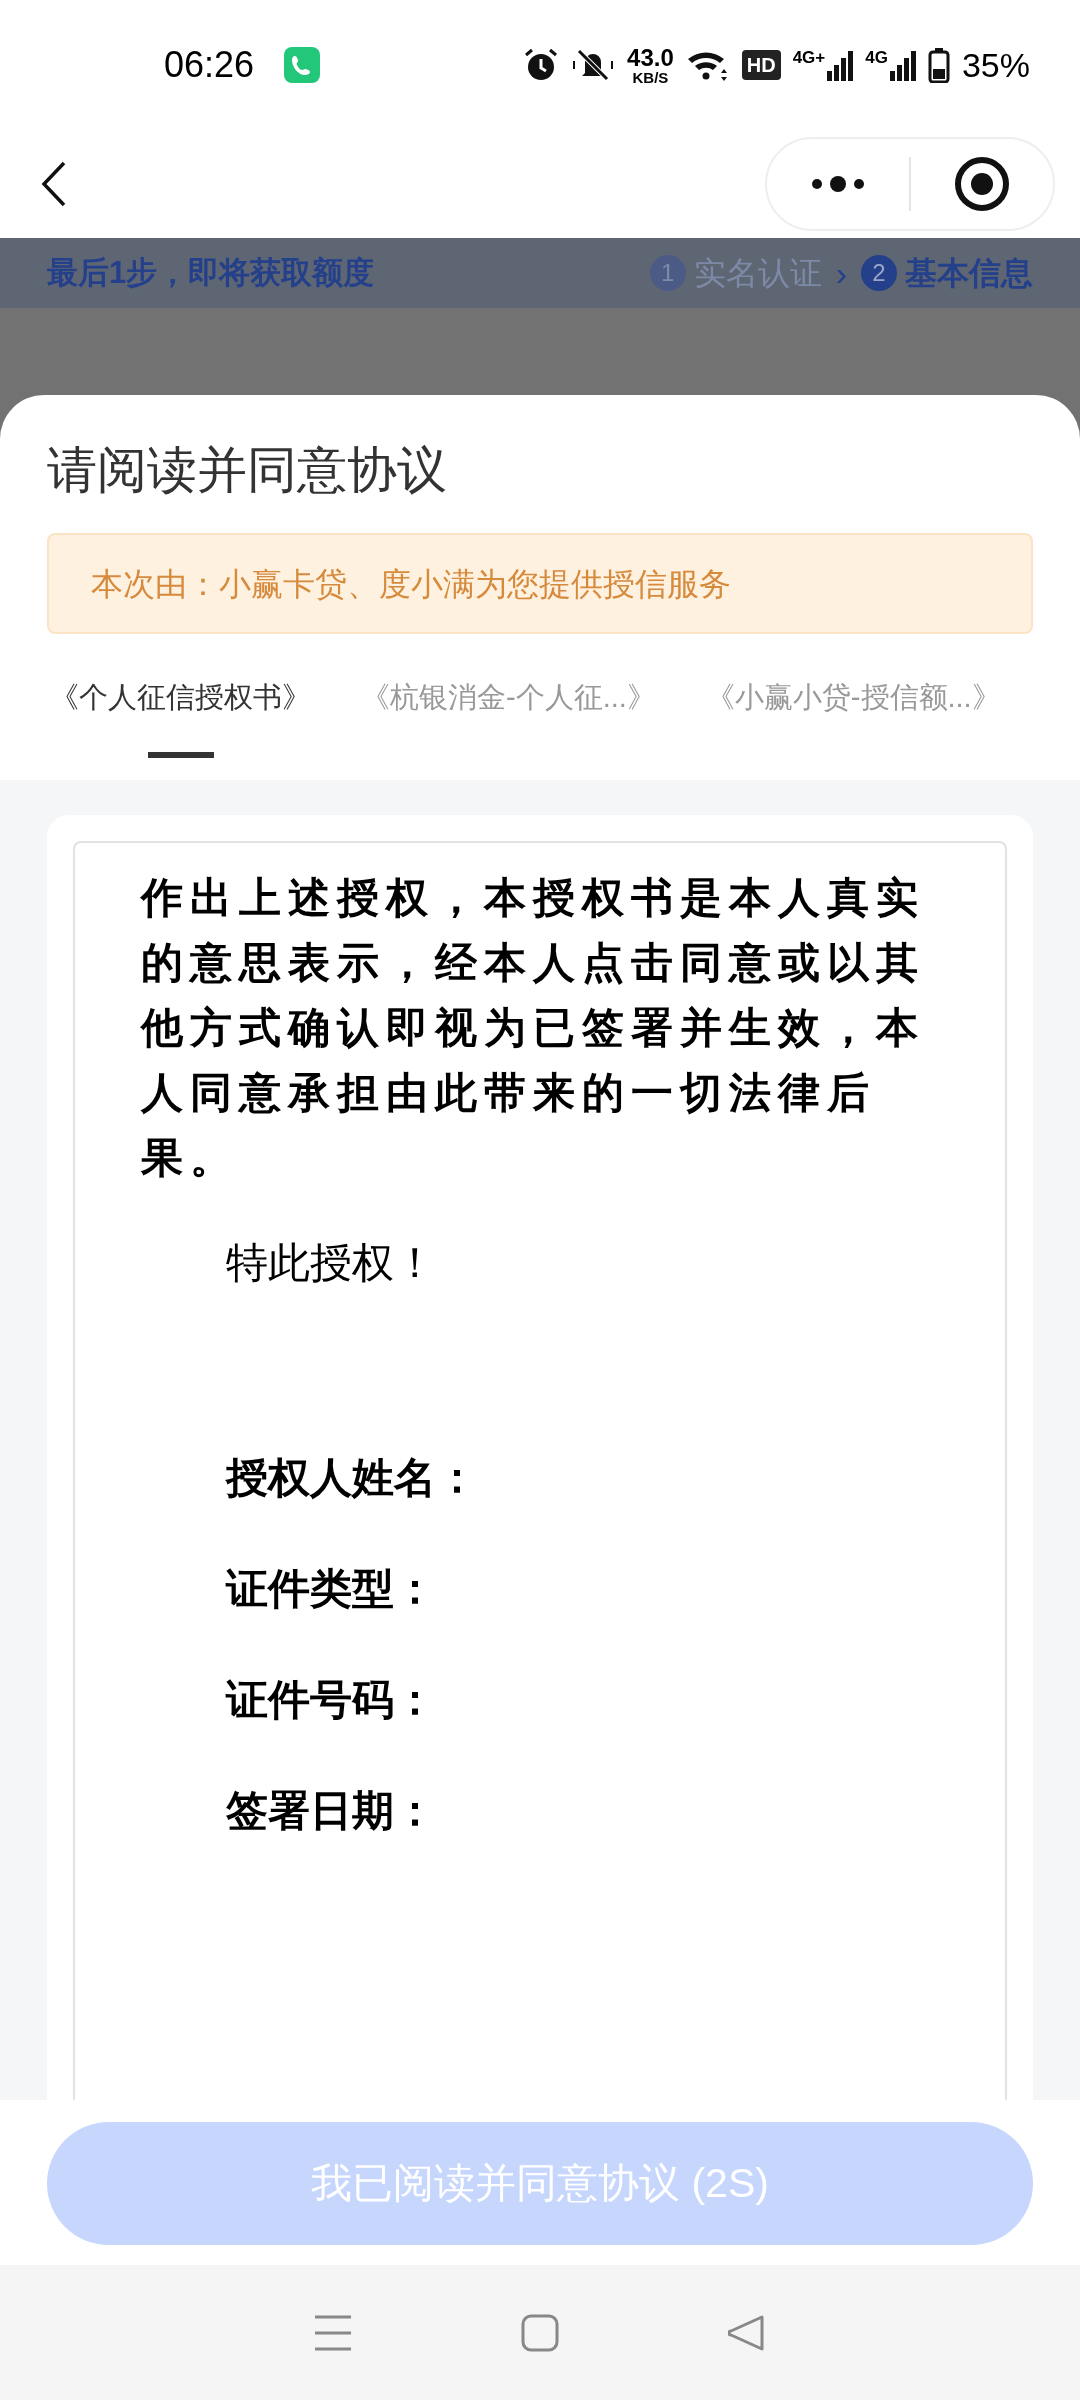 This screenshot has height=2400, width=1080. Describe the element at coordinates (879, 273) in the screenshot. I see `step-number: 2` at that location.